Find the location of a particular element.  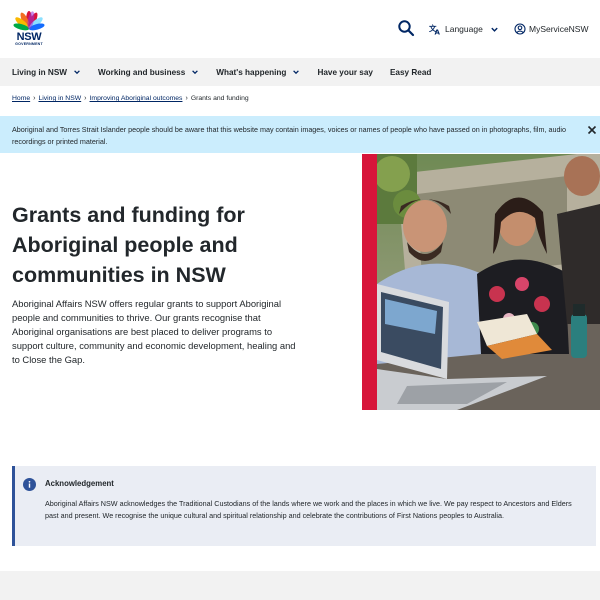

language-selector: 文 A Language is located at coordinates (464, 29).